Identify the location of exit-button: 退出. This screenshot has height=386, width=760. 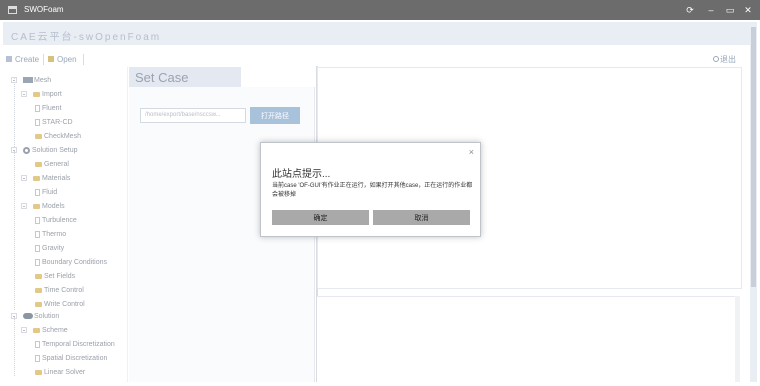
(724, 59).